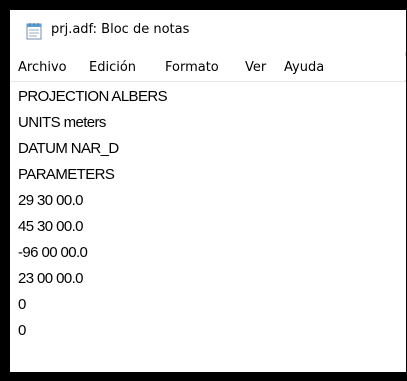 The image size is (407, 381). What do you see at coordinates (34, 31) in the screenshot?
I see `notepad-icon` at bounding box center [34, 31].